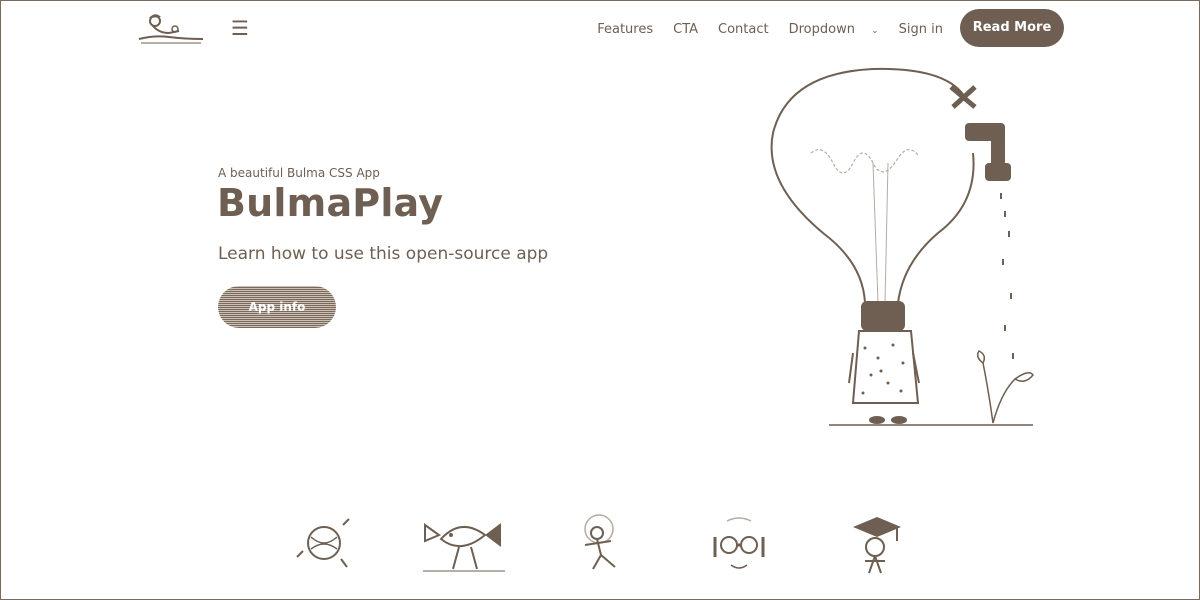  What do you see at coordinates (685, 29) in the screenshot?
I see `nav-link-cta: CTA` at bounding box center [685, 29].